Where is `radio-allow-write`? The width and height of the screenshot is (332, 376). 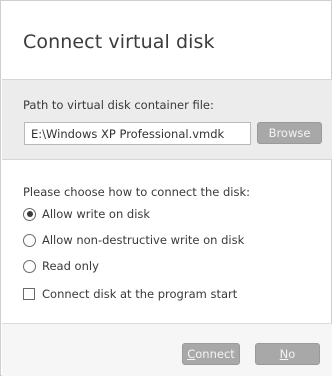
radio-allow-write is located at coordinates (29, 214).